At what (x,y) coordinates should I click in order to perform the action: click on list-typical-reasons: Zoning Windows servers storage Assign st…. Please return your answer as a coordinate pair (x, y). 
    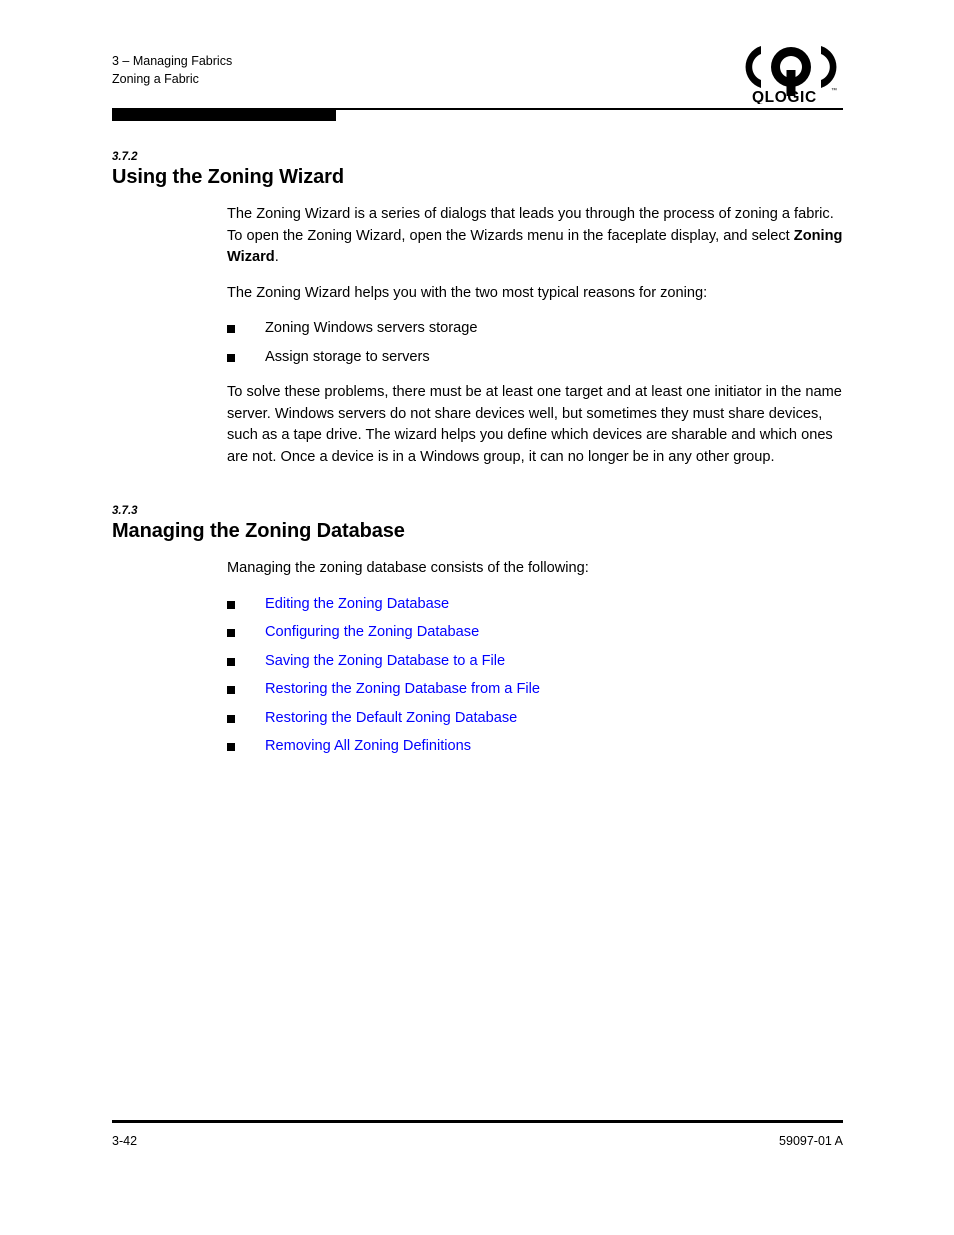
    Looking at the image, I should click on (535, 343).